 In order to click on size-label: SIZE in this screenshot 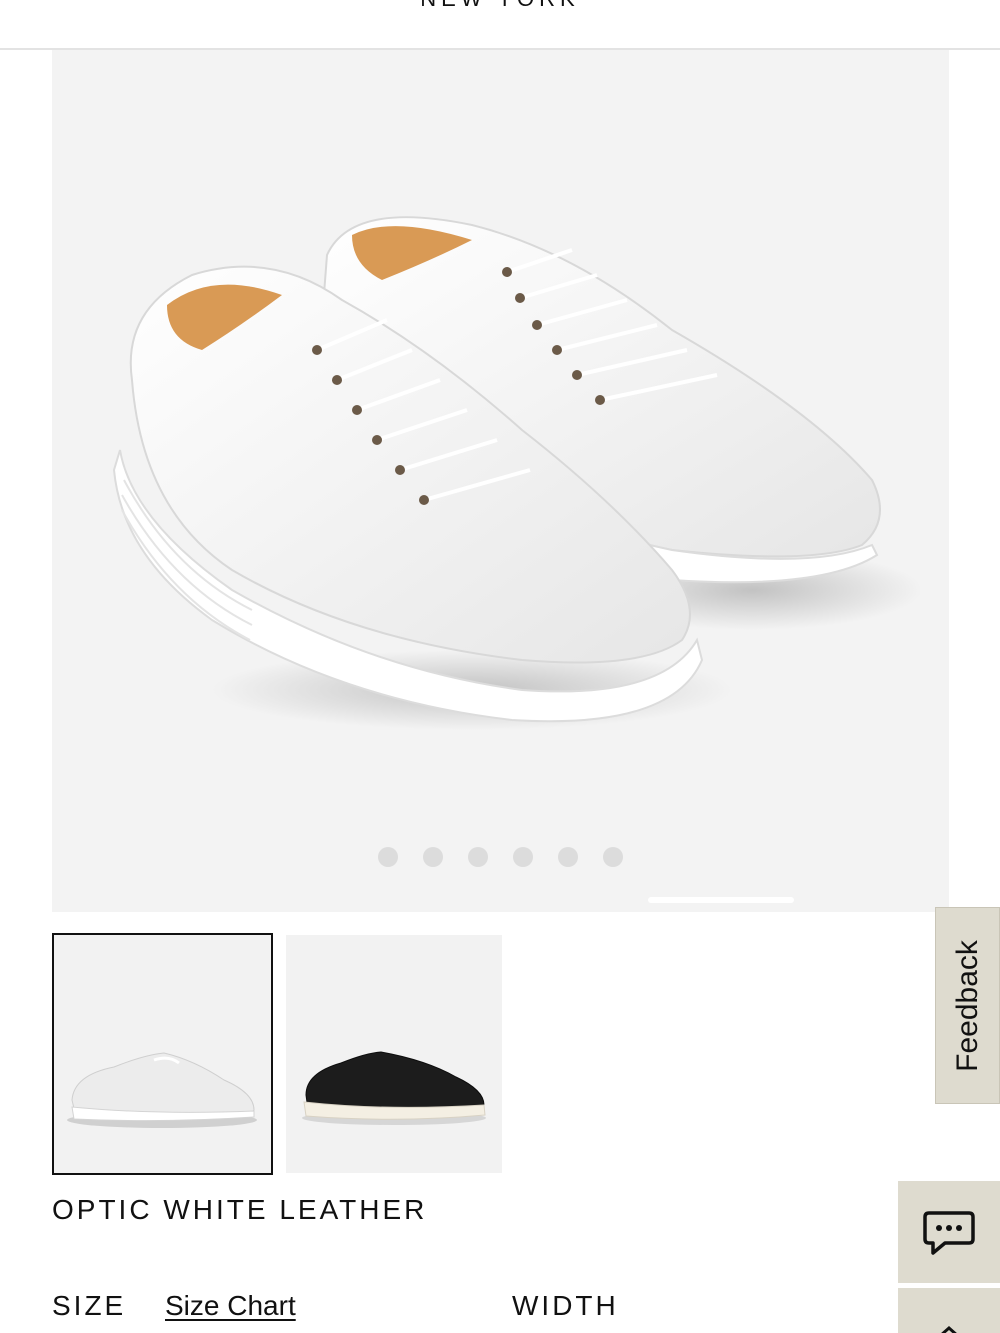, I will do `click(89, 1305)`.